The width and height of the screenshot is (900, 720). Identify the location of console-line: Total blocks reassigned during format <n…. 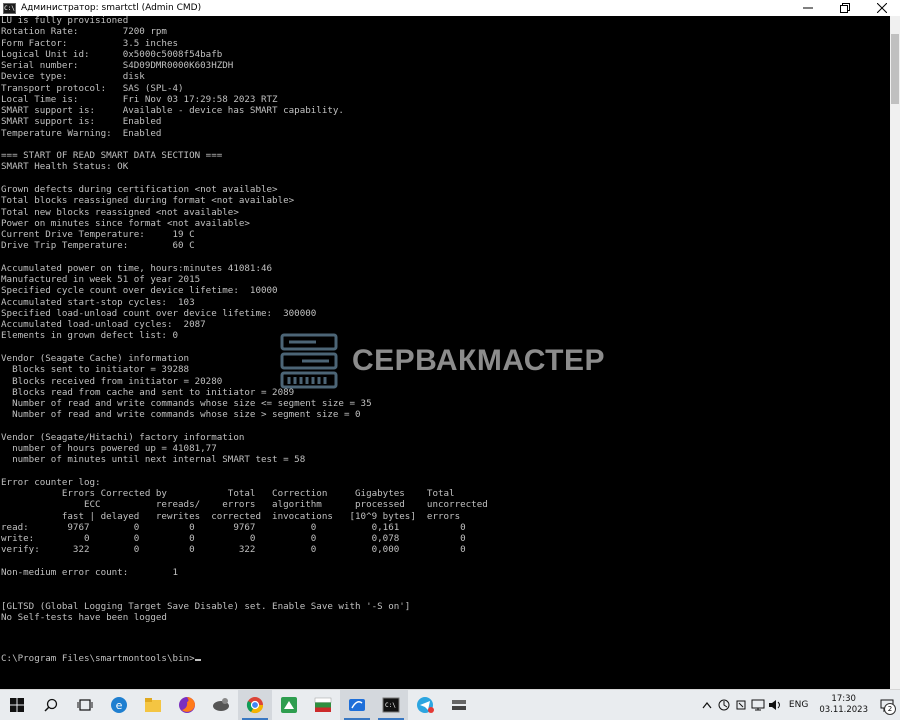
(148, 201).